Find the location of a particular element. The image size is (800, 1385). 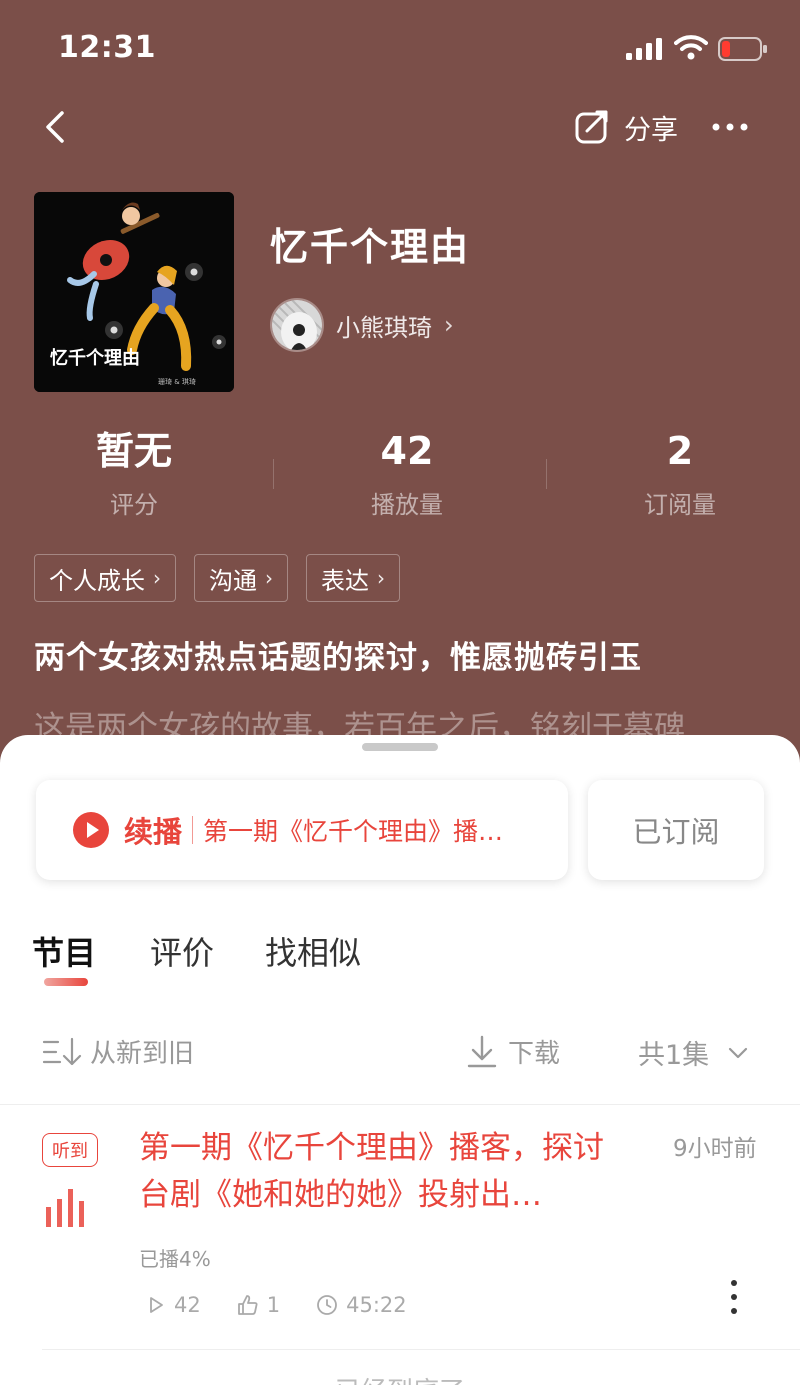

stat-value: 2 is located at coordinates (680, 451).